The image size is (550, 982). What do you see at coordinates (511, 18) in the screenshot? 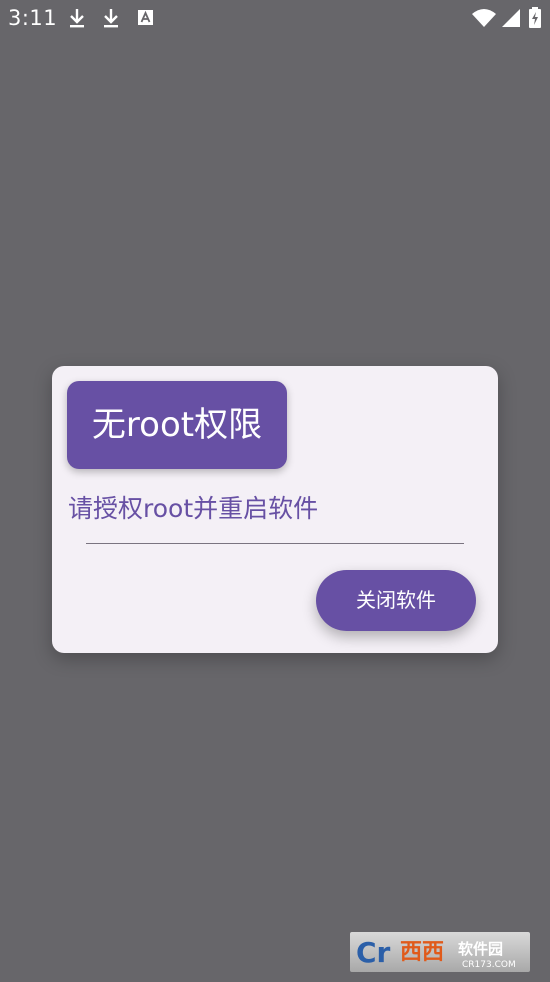
I see `signal-icon` at bounding box center [511, 18].